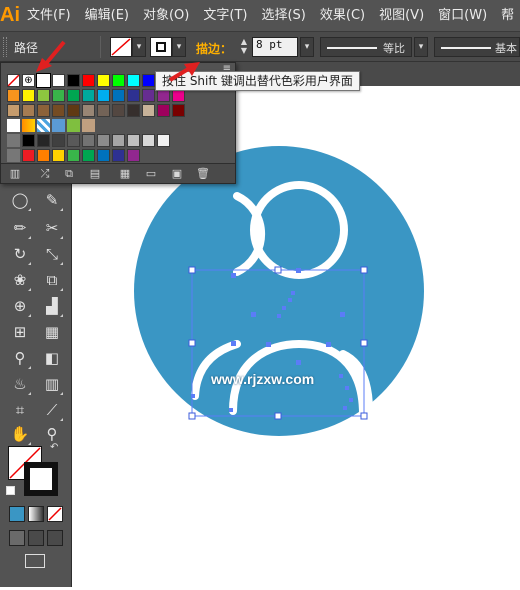 The image size is (520, 590). I want to click on free-transform-icon: ⧉, so click(52, 280).